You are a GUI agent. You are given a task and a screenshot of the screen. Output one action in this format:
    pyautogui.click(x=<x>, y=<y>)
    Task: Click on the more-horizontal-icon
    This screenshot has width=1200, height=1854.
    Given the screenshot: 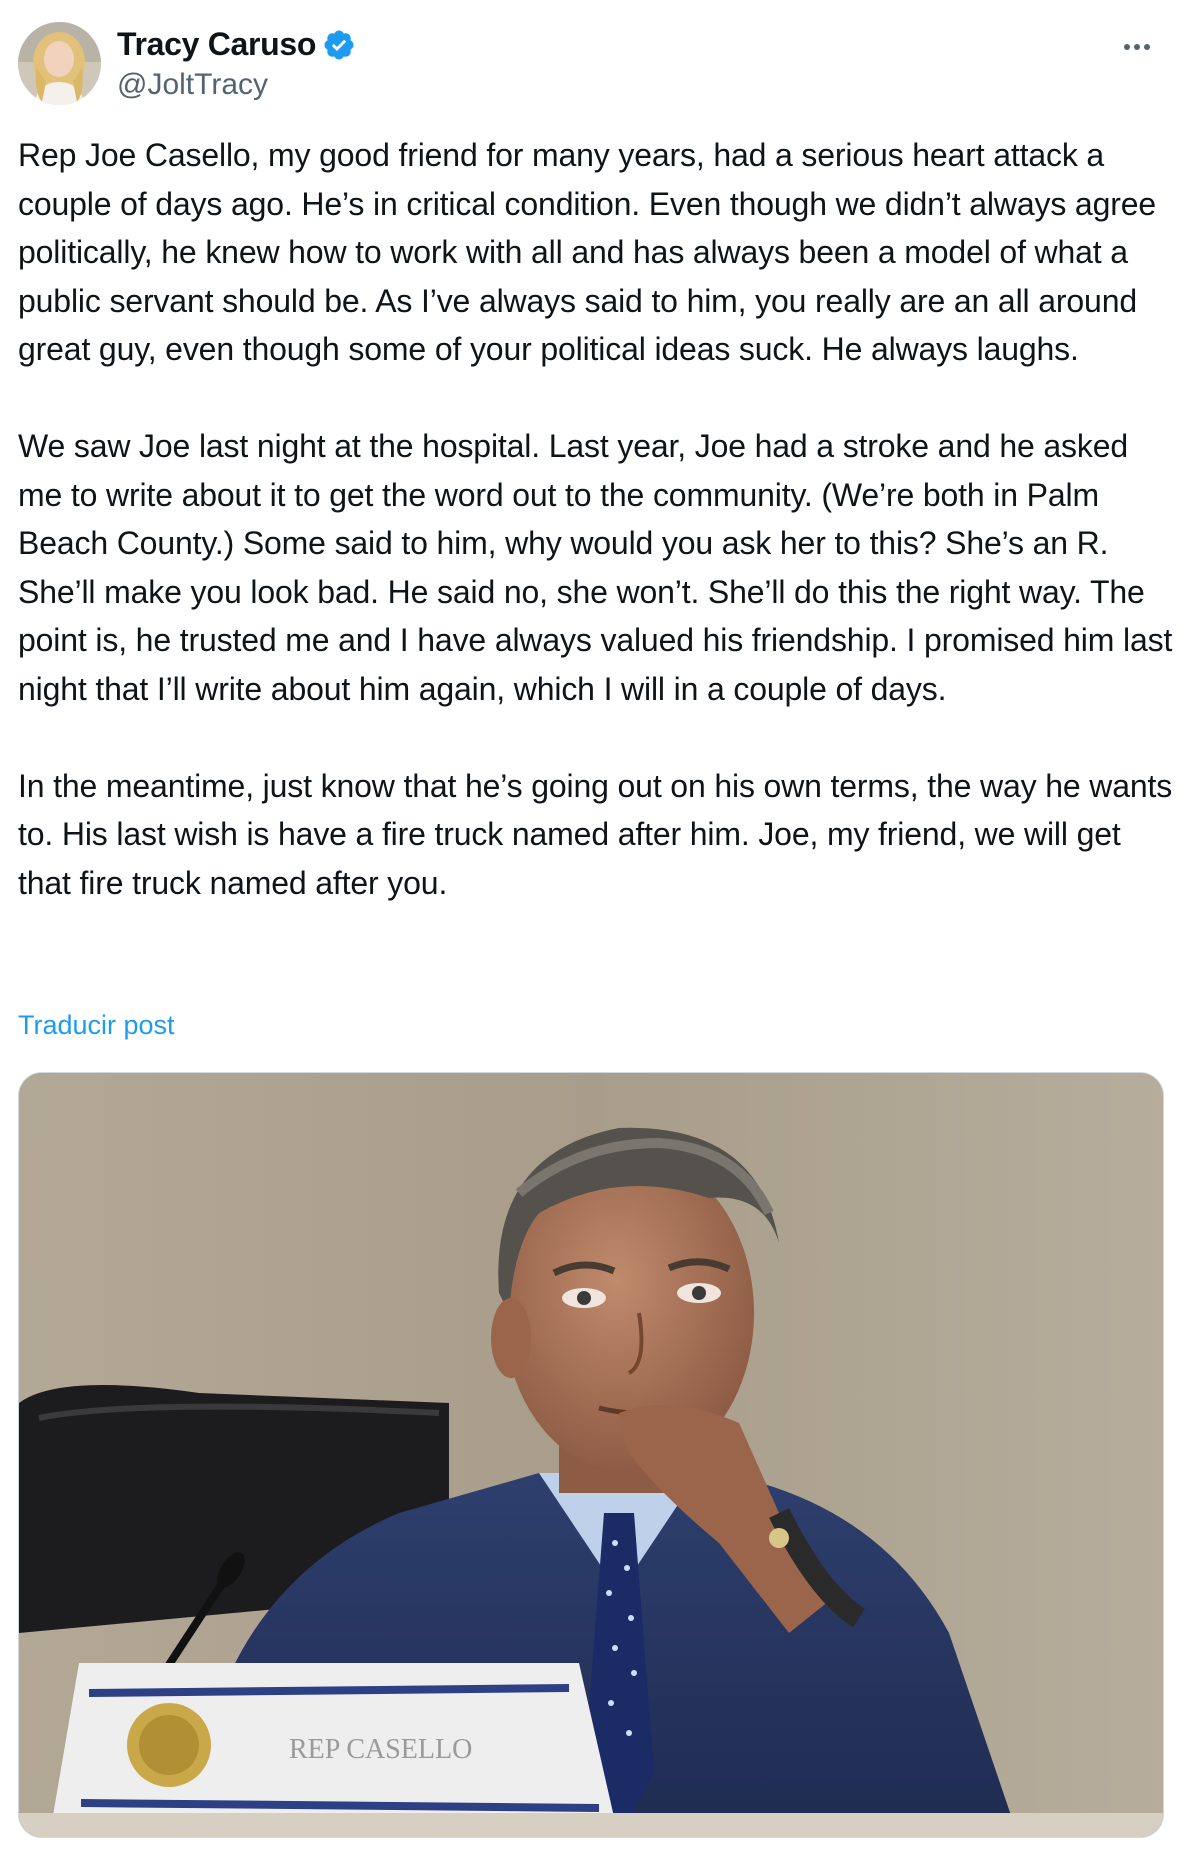 What is the action you would take?
    pyautogui.click(x=1127, y=47)
    